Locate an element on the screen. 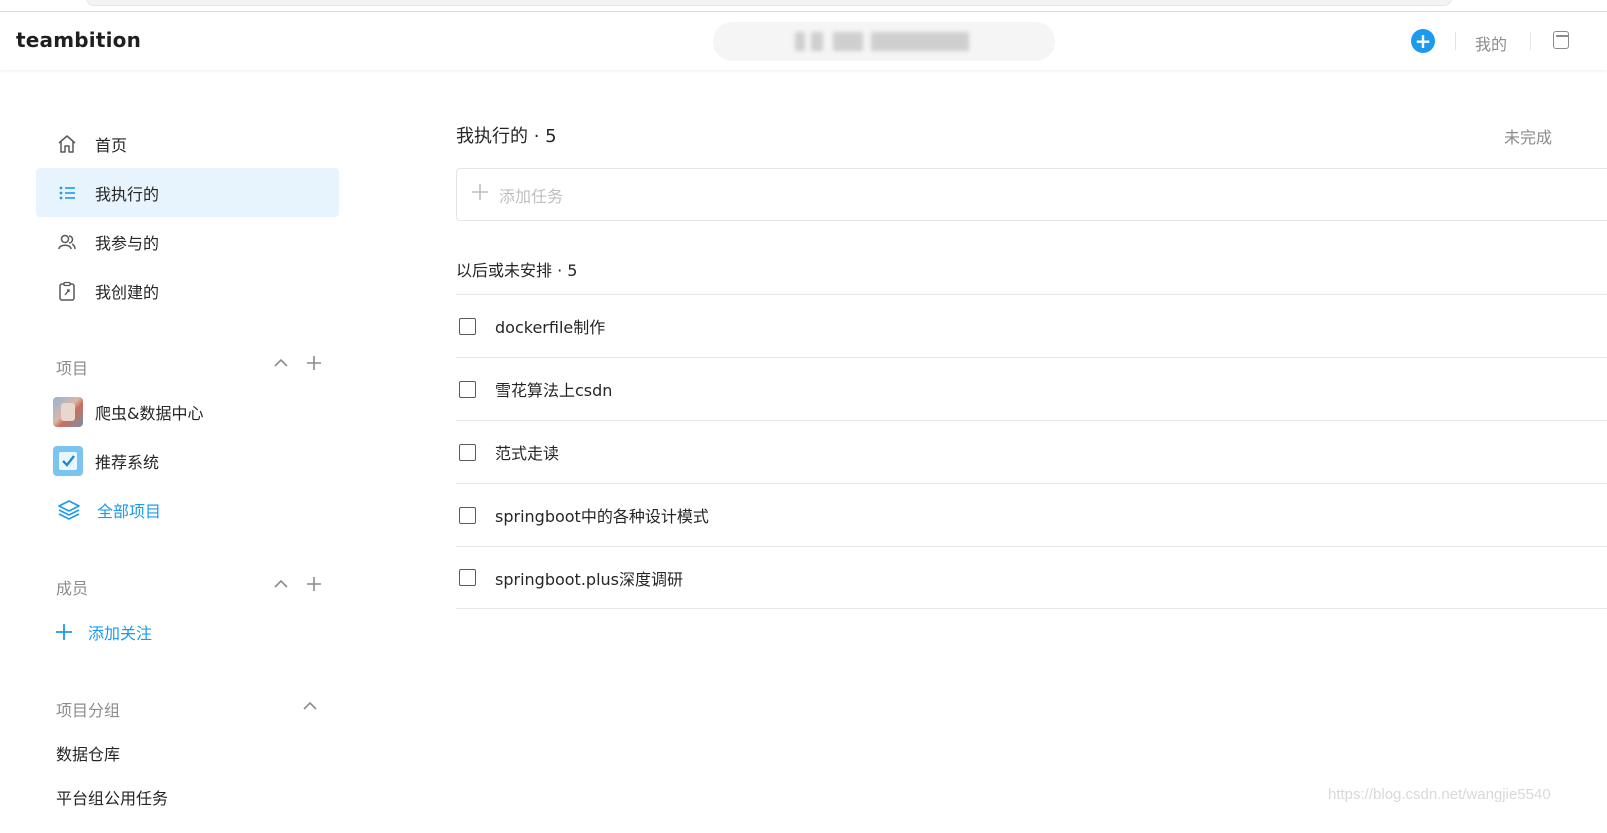  watermark: https://blog.csdn.net/wangjie5540 is located at coordinates (1439, 794).